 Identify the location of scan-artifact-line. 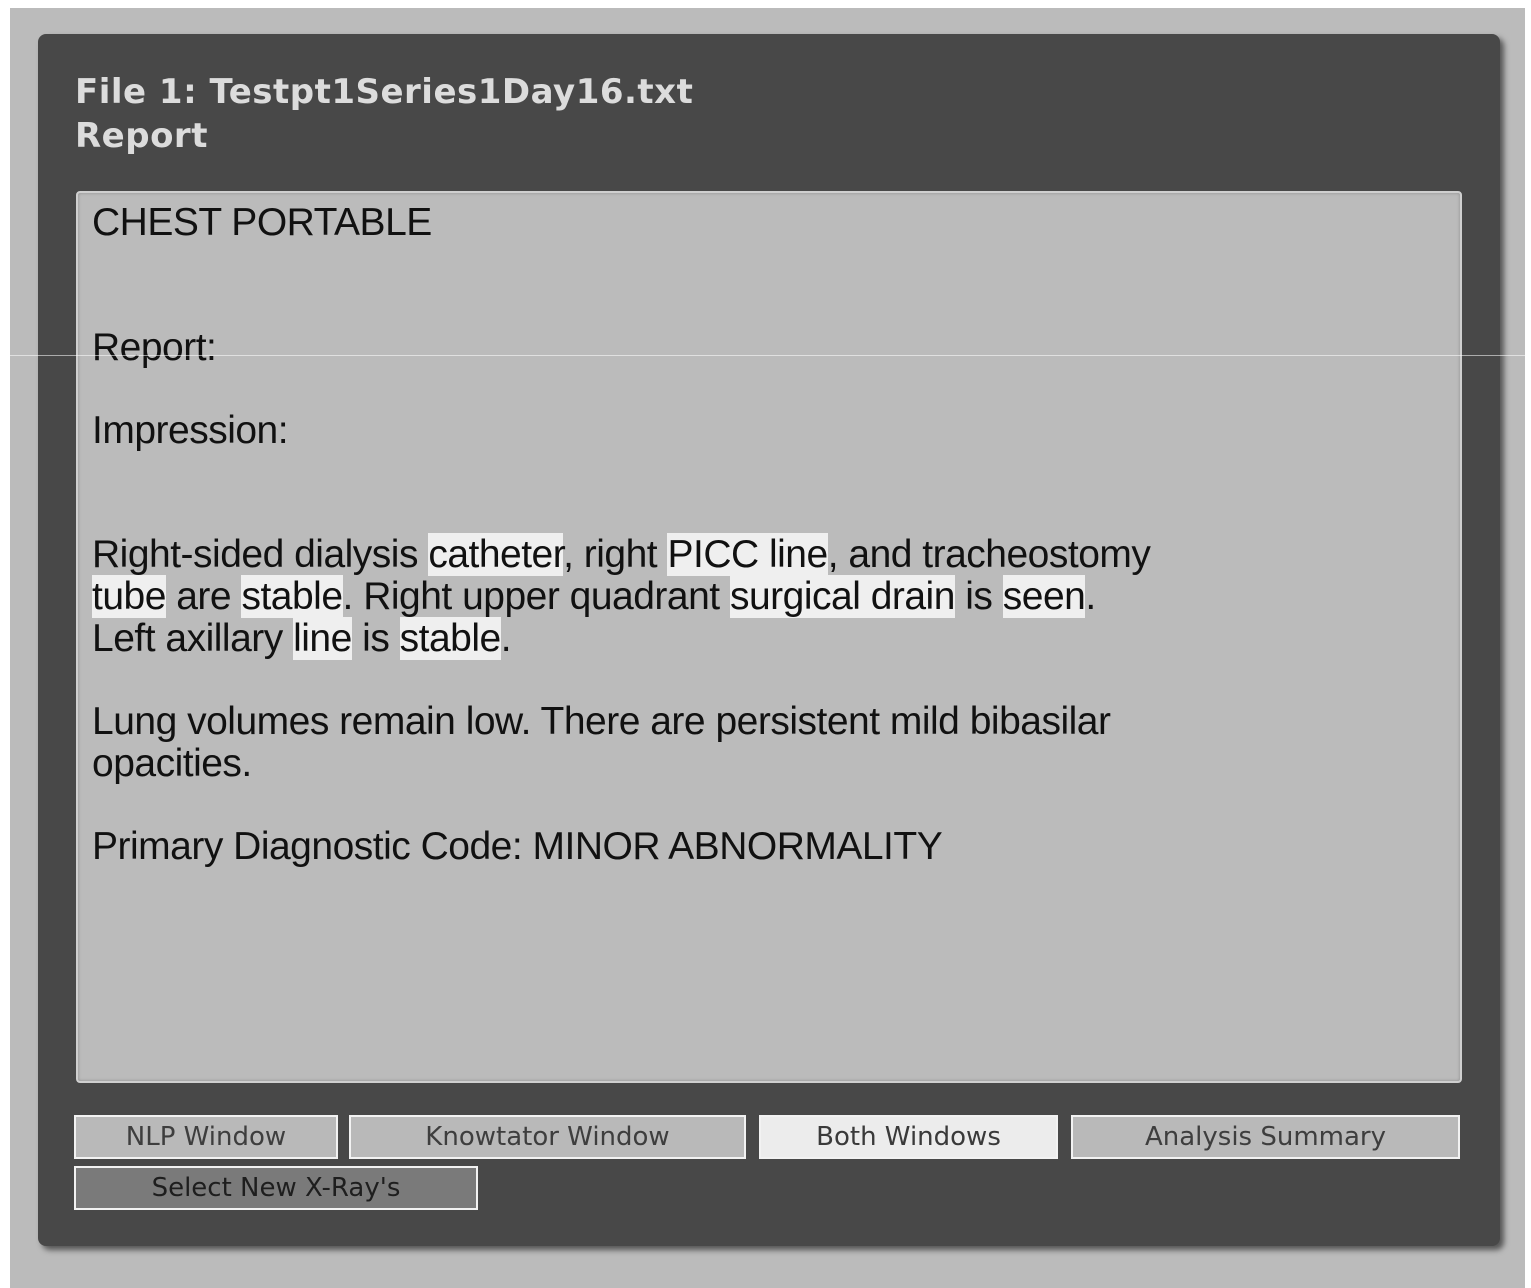
(765, 355).